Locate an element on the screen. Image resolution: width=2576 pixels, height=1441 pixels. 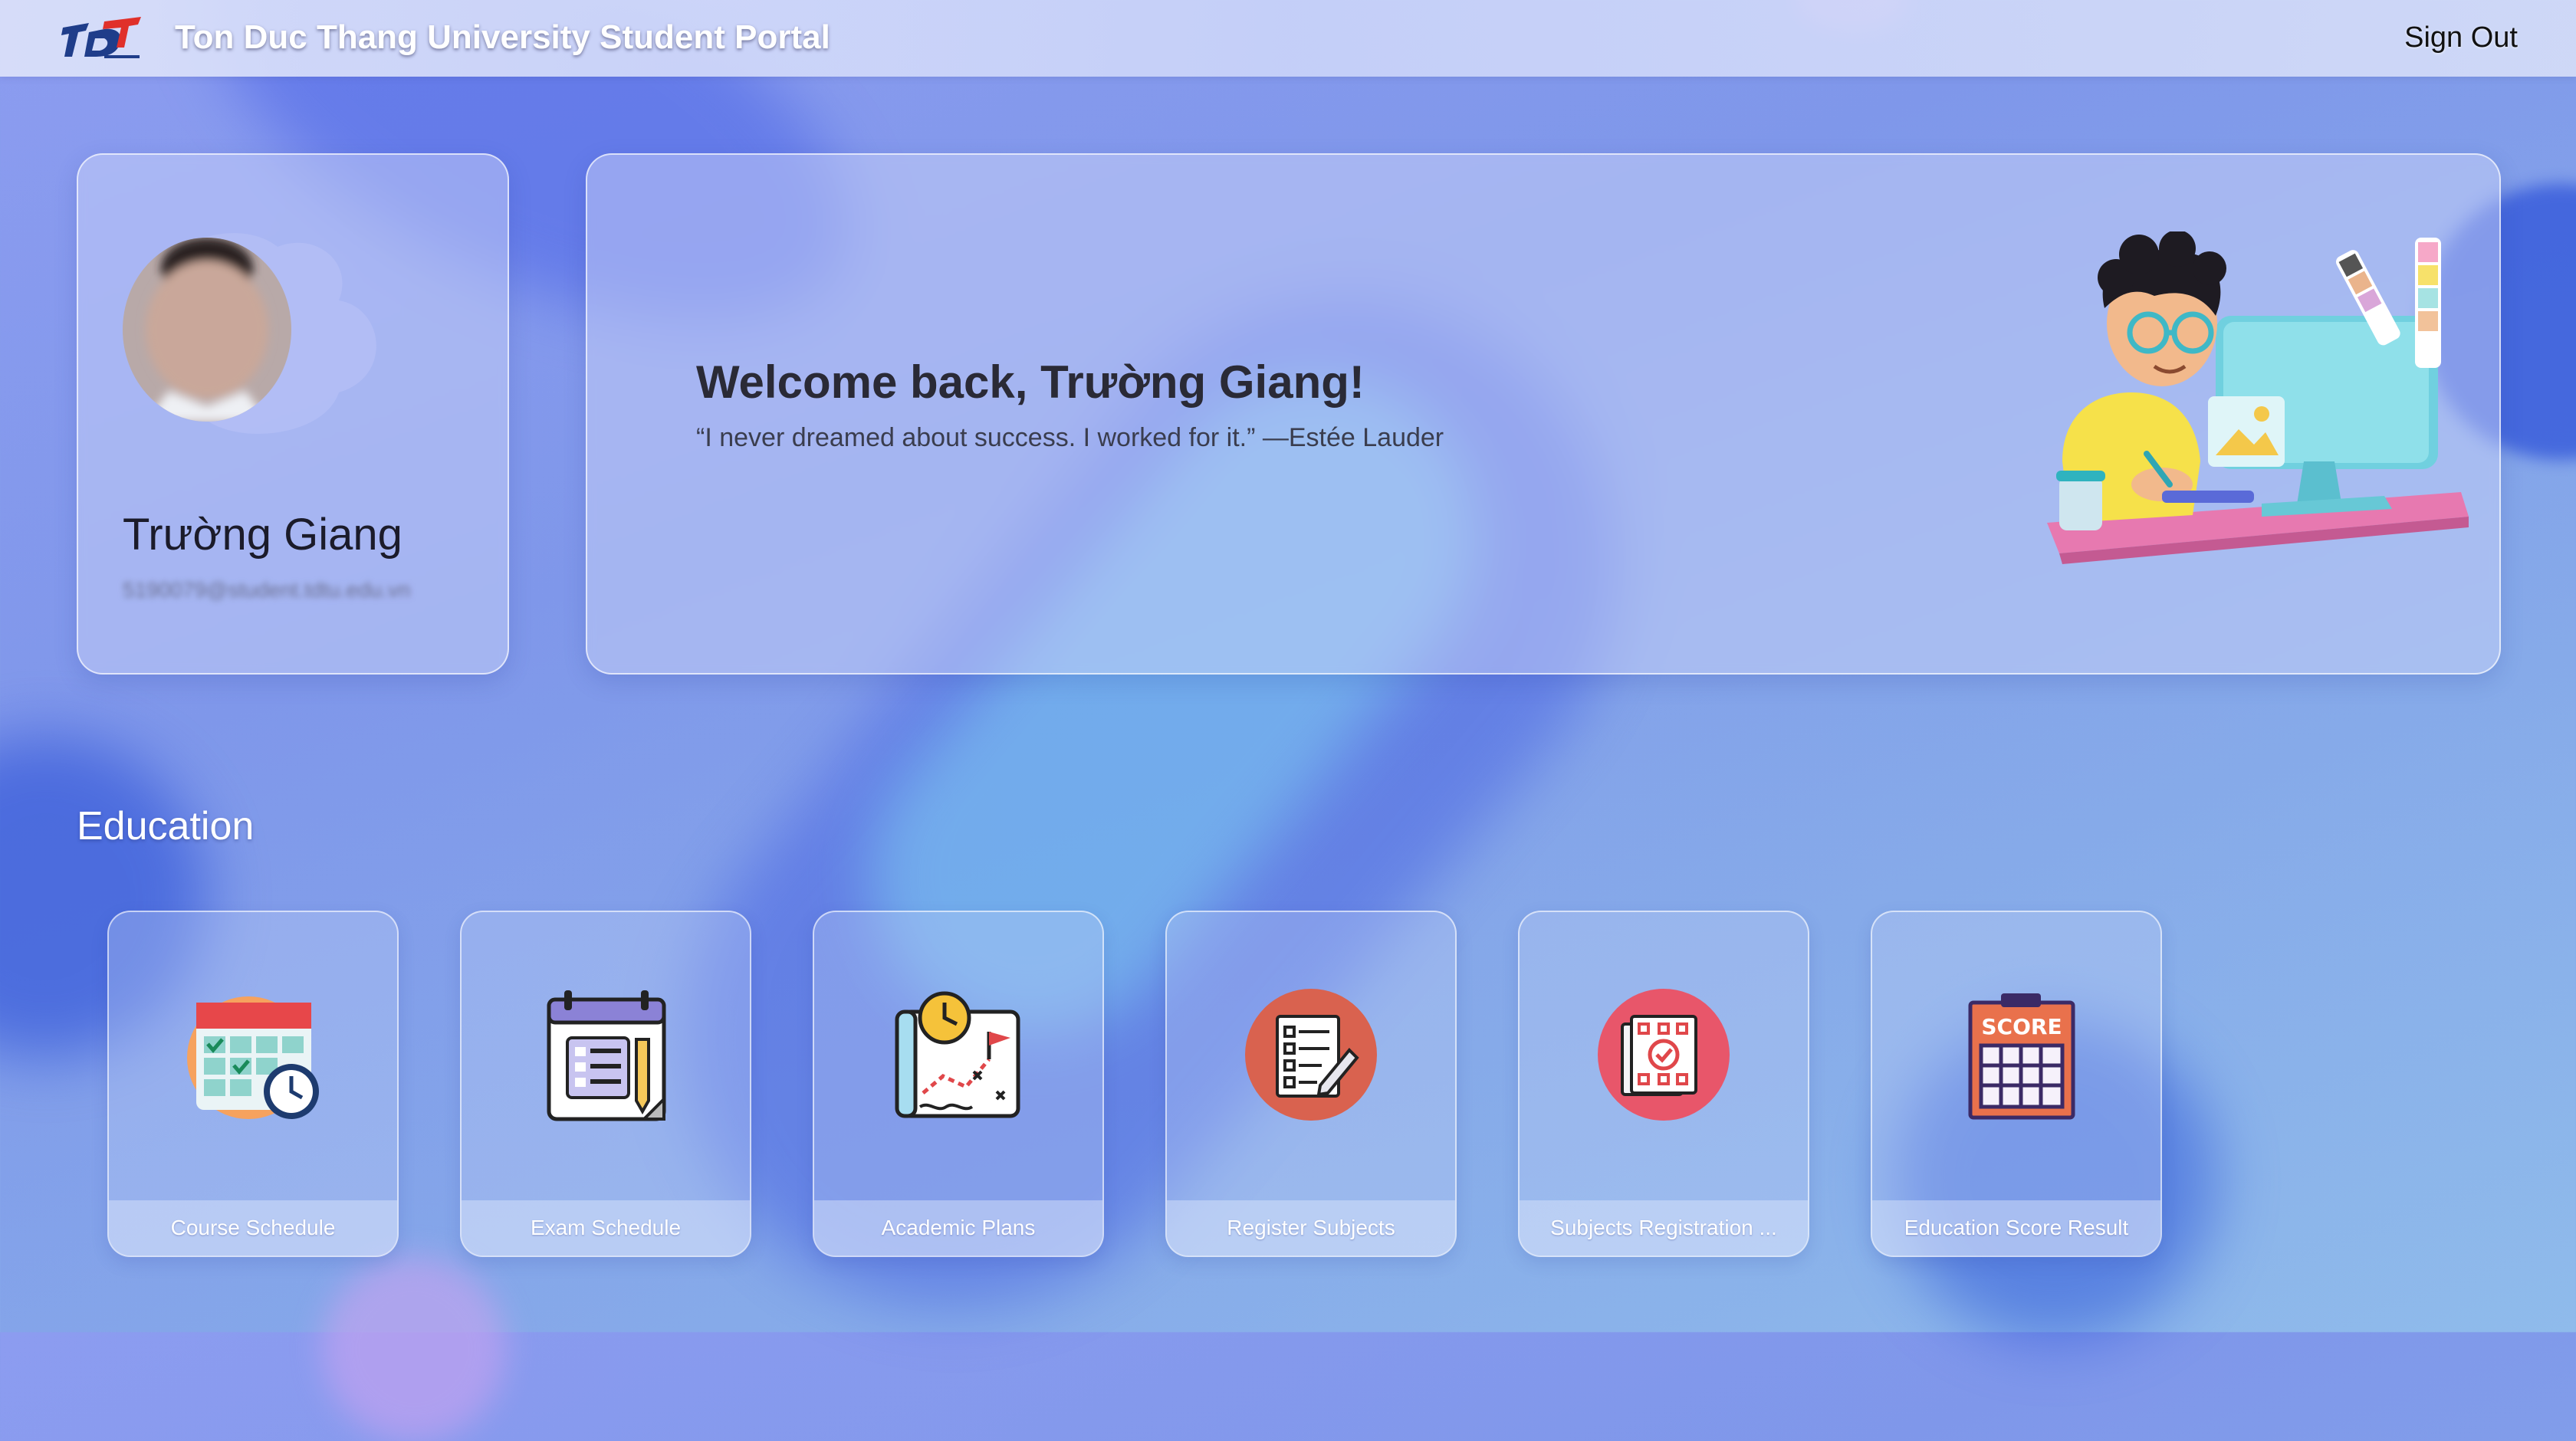
welcome-title: Welcome back, Trường Giang! is located at coordinates (1030, 382).